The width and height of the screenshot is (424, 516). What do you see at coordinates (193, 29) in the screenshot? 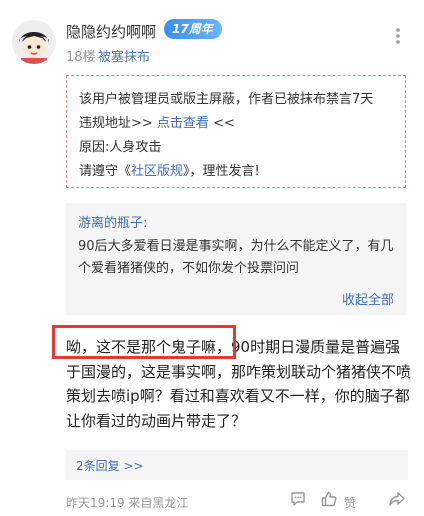
I see `anniversary-badge: 17周年` at bounding box center [193, 29].